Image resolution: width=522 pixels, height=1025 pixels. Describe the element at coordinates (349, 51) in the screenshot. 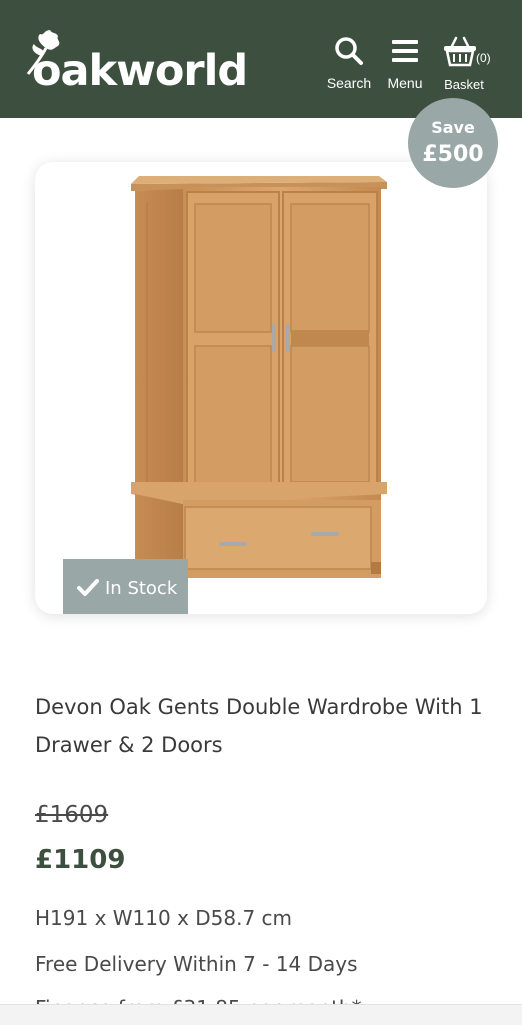

I see `search-icon` at that location.